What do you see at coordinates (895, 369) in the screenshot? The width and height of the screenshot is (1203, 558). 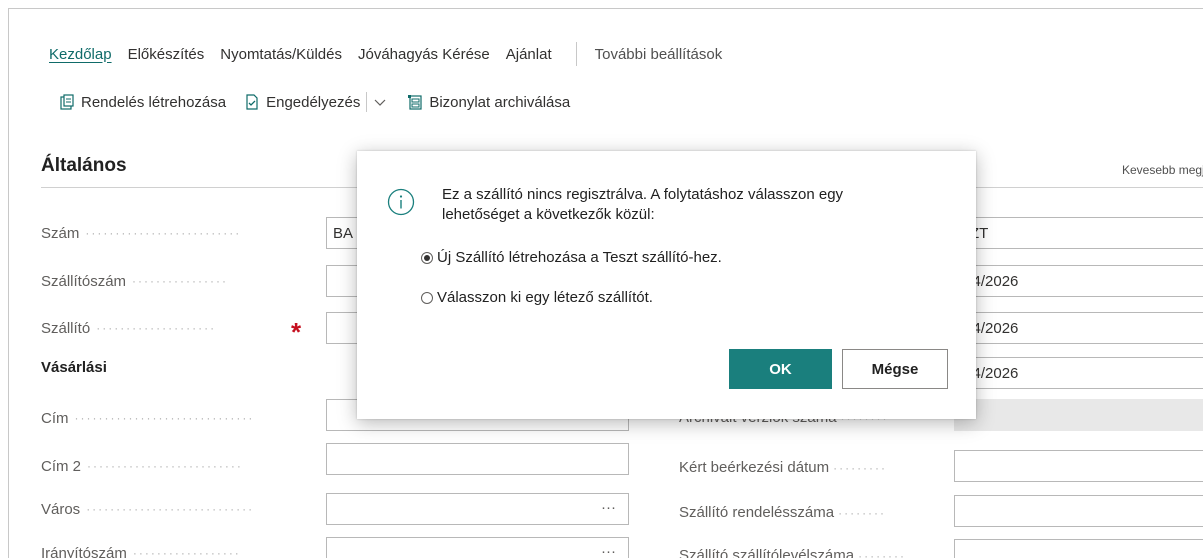 I see `cancel-button: Mégse` at bounding box center [895, 369].